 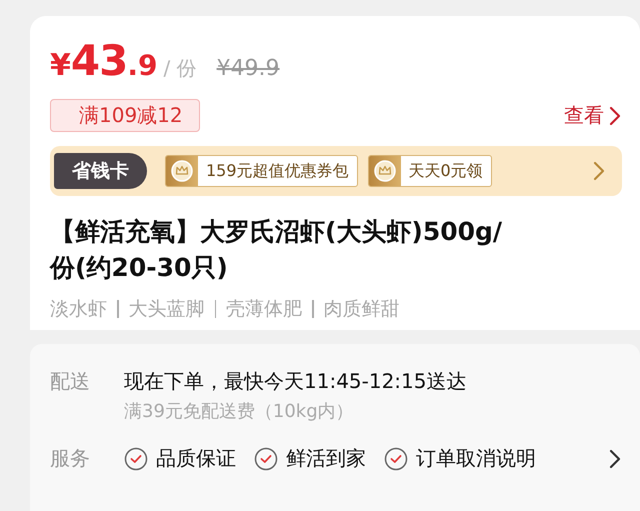 What do you see at coordinates (142, 65) in the screenshot?
I see `price-decimal: .9` at bounding box center [142, 65].